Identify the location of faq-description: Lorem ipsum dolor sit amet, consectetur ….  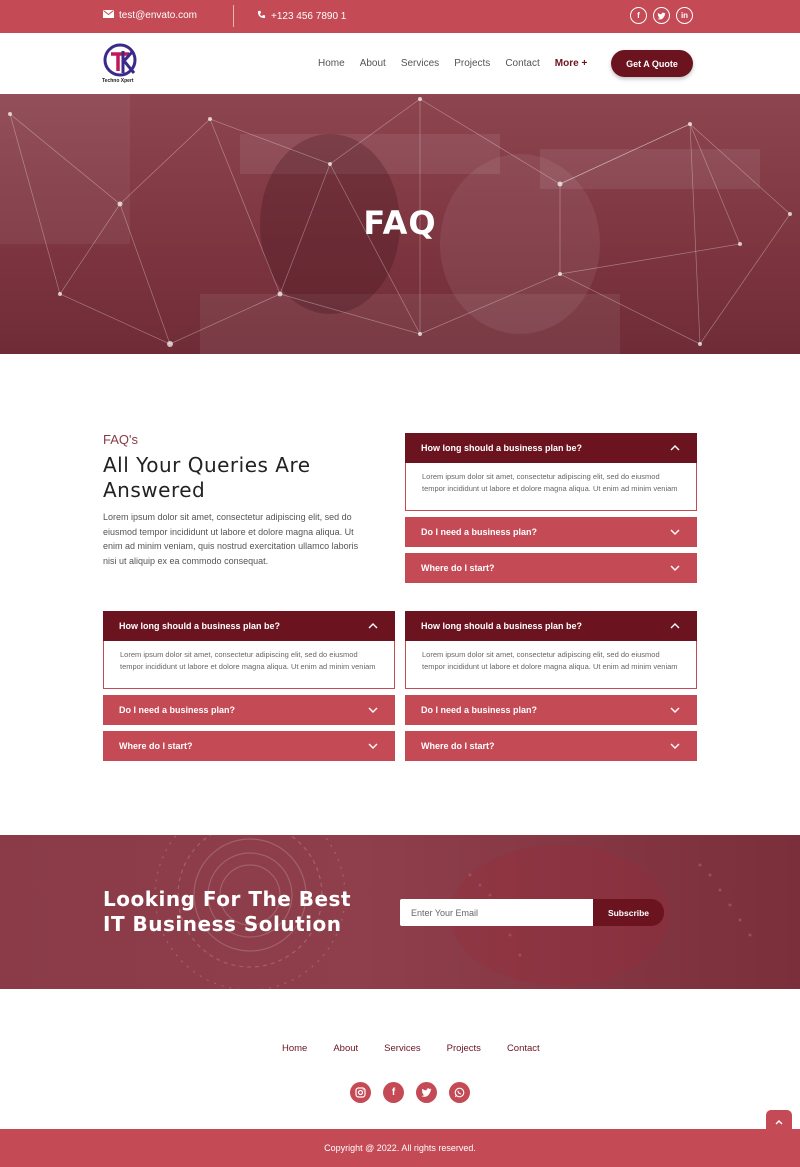
(231, 539).